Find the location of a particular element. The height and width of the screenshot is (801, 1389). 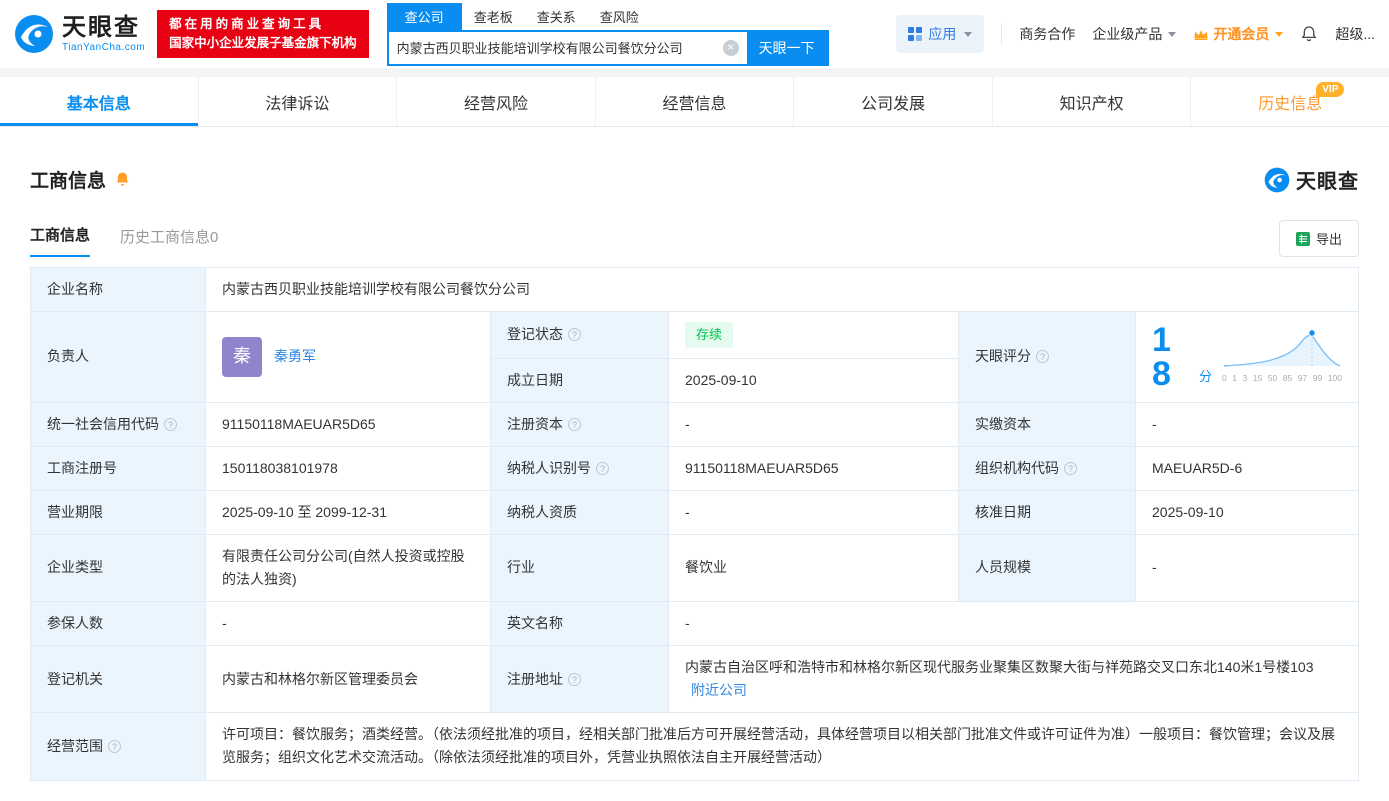

reg-number-value: 150118038101978 is located at coordinates (348, 468).